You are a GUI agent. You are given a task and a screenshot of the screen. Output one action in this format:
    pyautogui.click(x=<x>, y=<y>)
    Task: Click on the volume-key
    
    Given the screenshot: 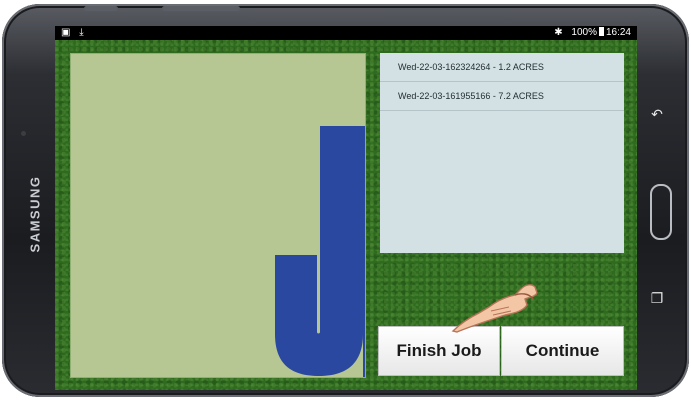 What is the action you would take?
    pyautogui.click(x=201, y=8)
    